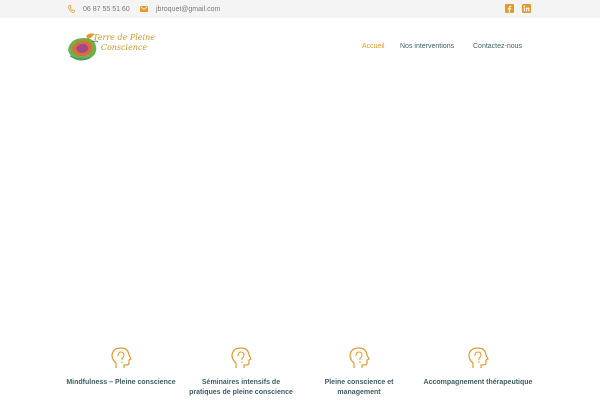 This screenshot has height=400, width=600. I want to click on phone-contact: 06 87 55 51 60, so click(99, 9).